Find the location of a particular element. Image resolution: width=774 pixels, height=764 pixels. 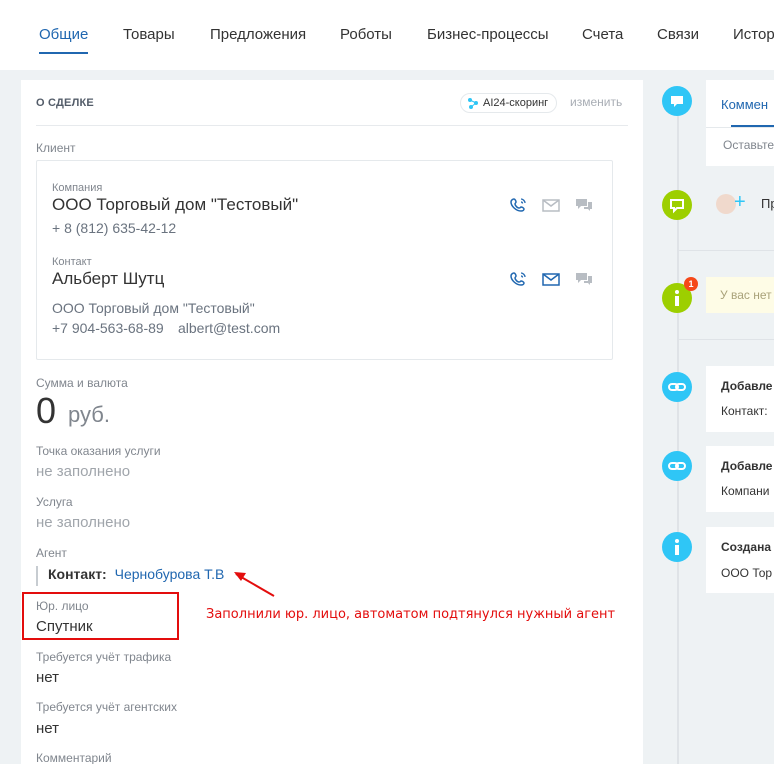

comment-editor-card: Коммен Оставьте is located at coordinates (740, 123).